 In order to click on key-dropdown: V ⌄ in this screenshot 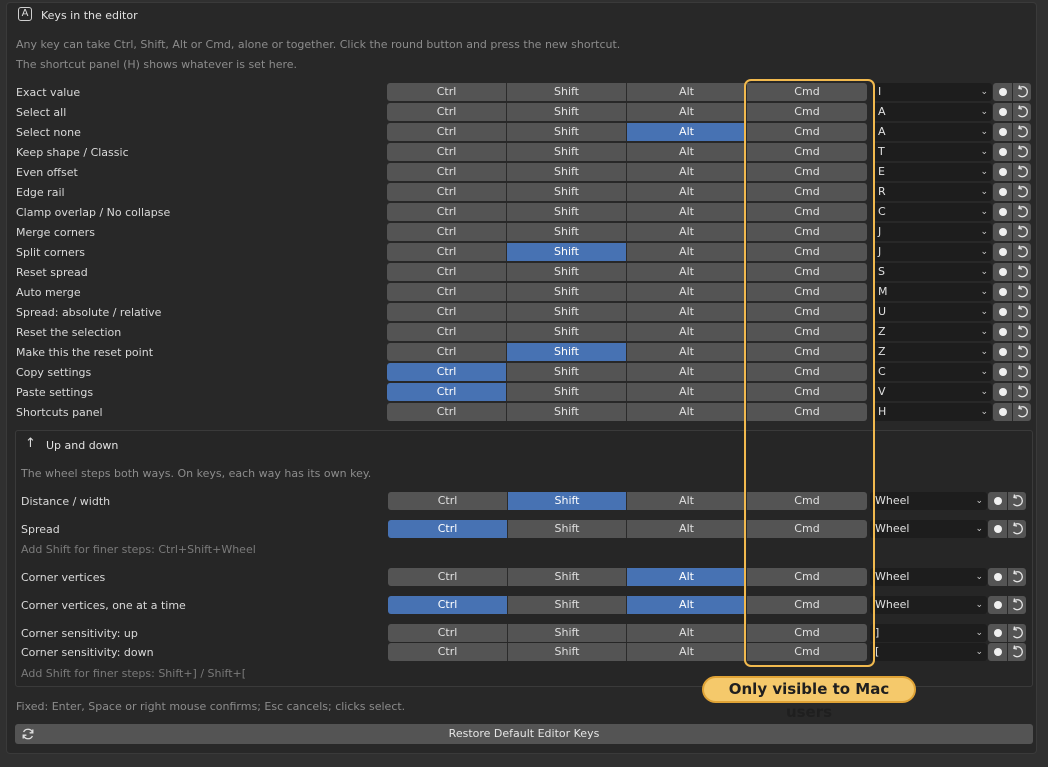, I will do `click(932, 392)`.